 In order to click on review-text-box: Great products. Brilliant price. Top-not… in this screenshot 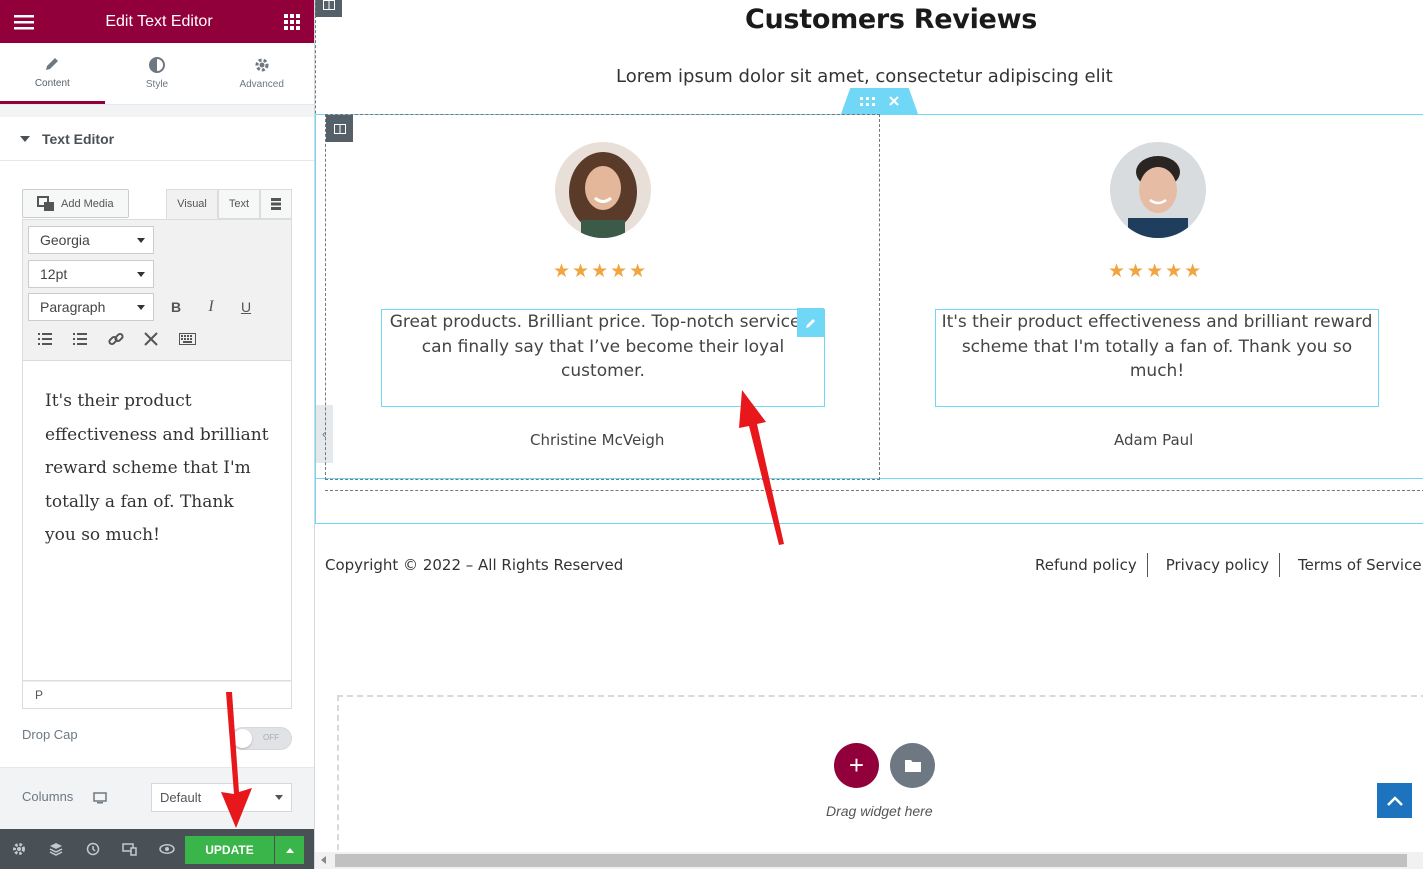, I will do `click(603, 358)`.